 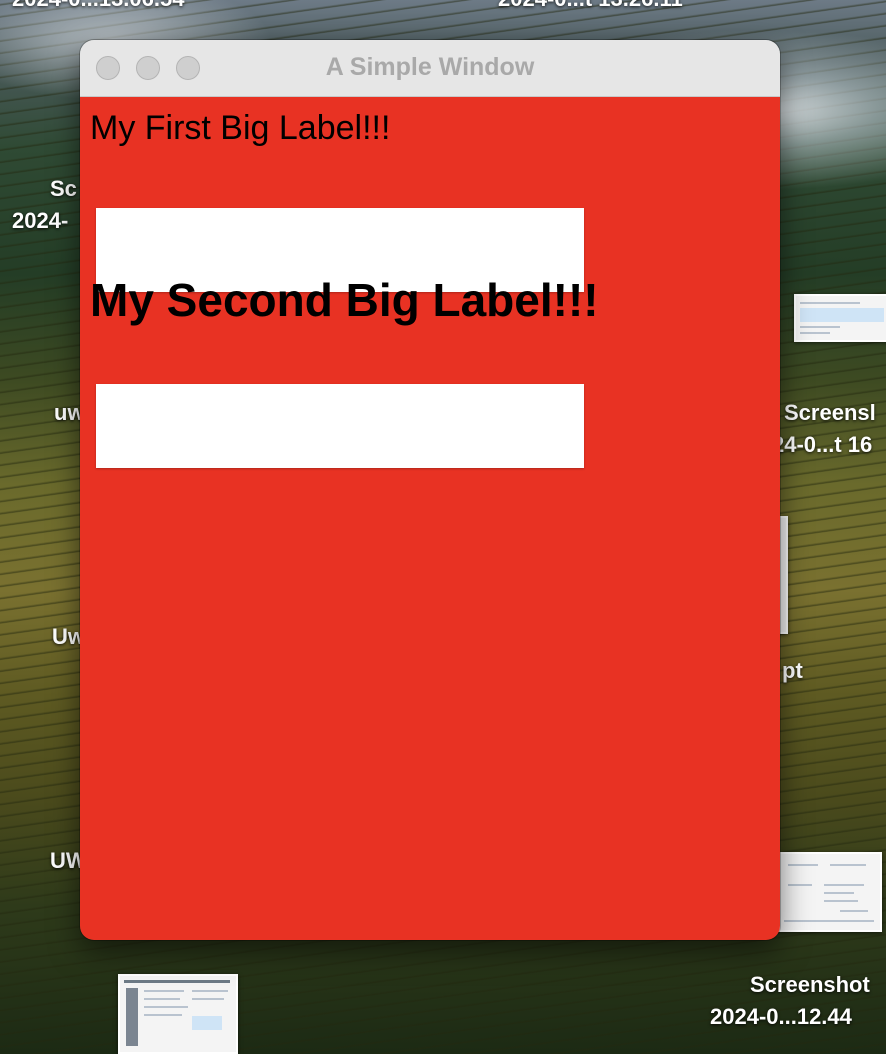 I want to click on desktop-file-label: 2024-0...12.44, so click(x=781, y=1017).